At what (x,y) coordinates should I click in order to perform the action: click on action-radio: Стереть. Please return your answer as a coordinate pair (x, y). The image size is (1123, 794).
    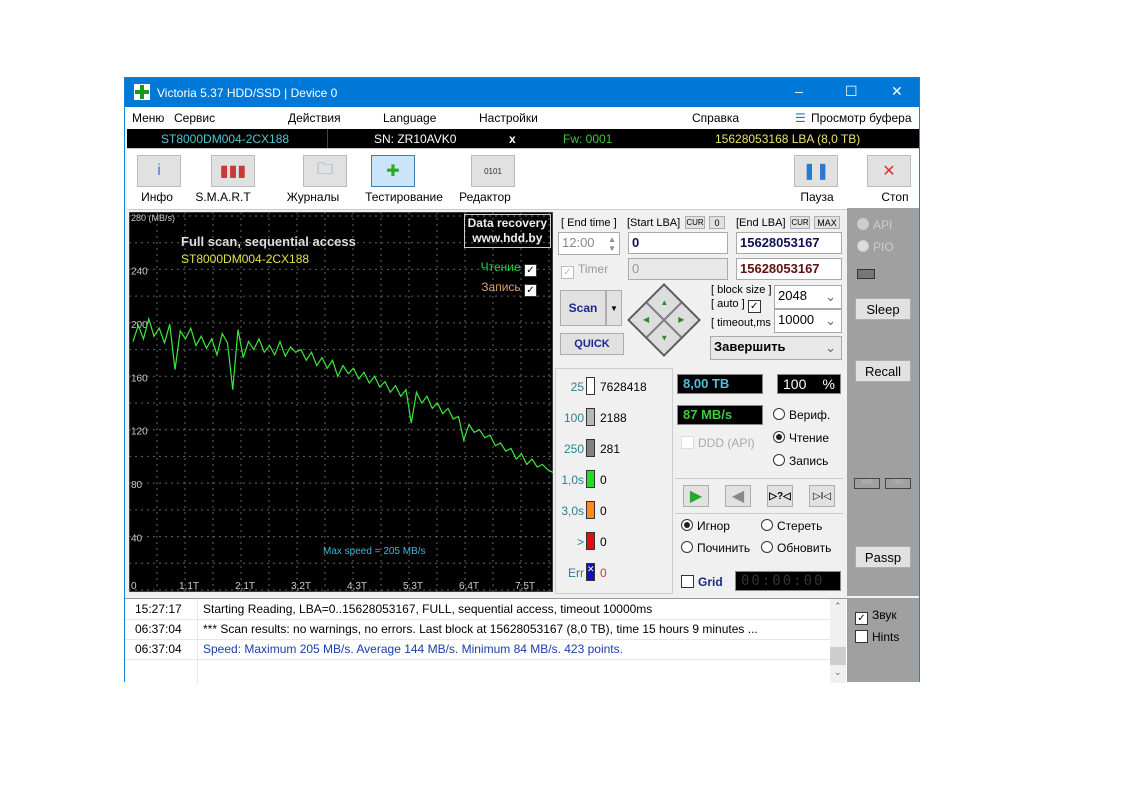
    Looking at the image, I should click on (791, 526).